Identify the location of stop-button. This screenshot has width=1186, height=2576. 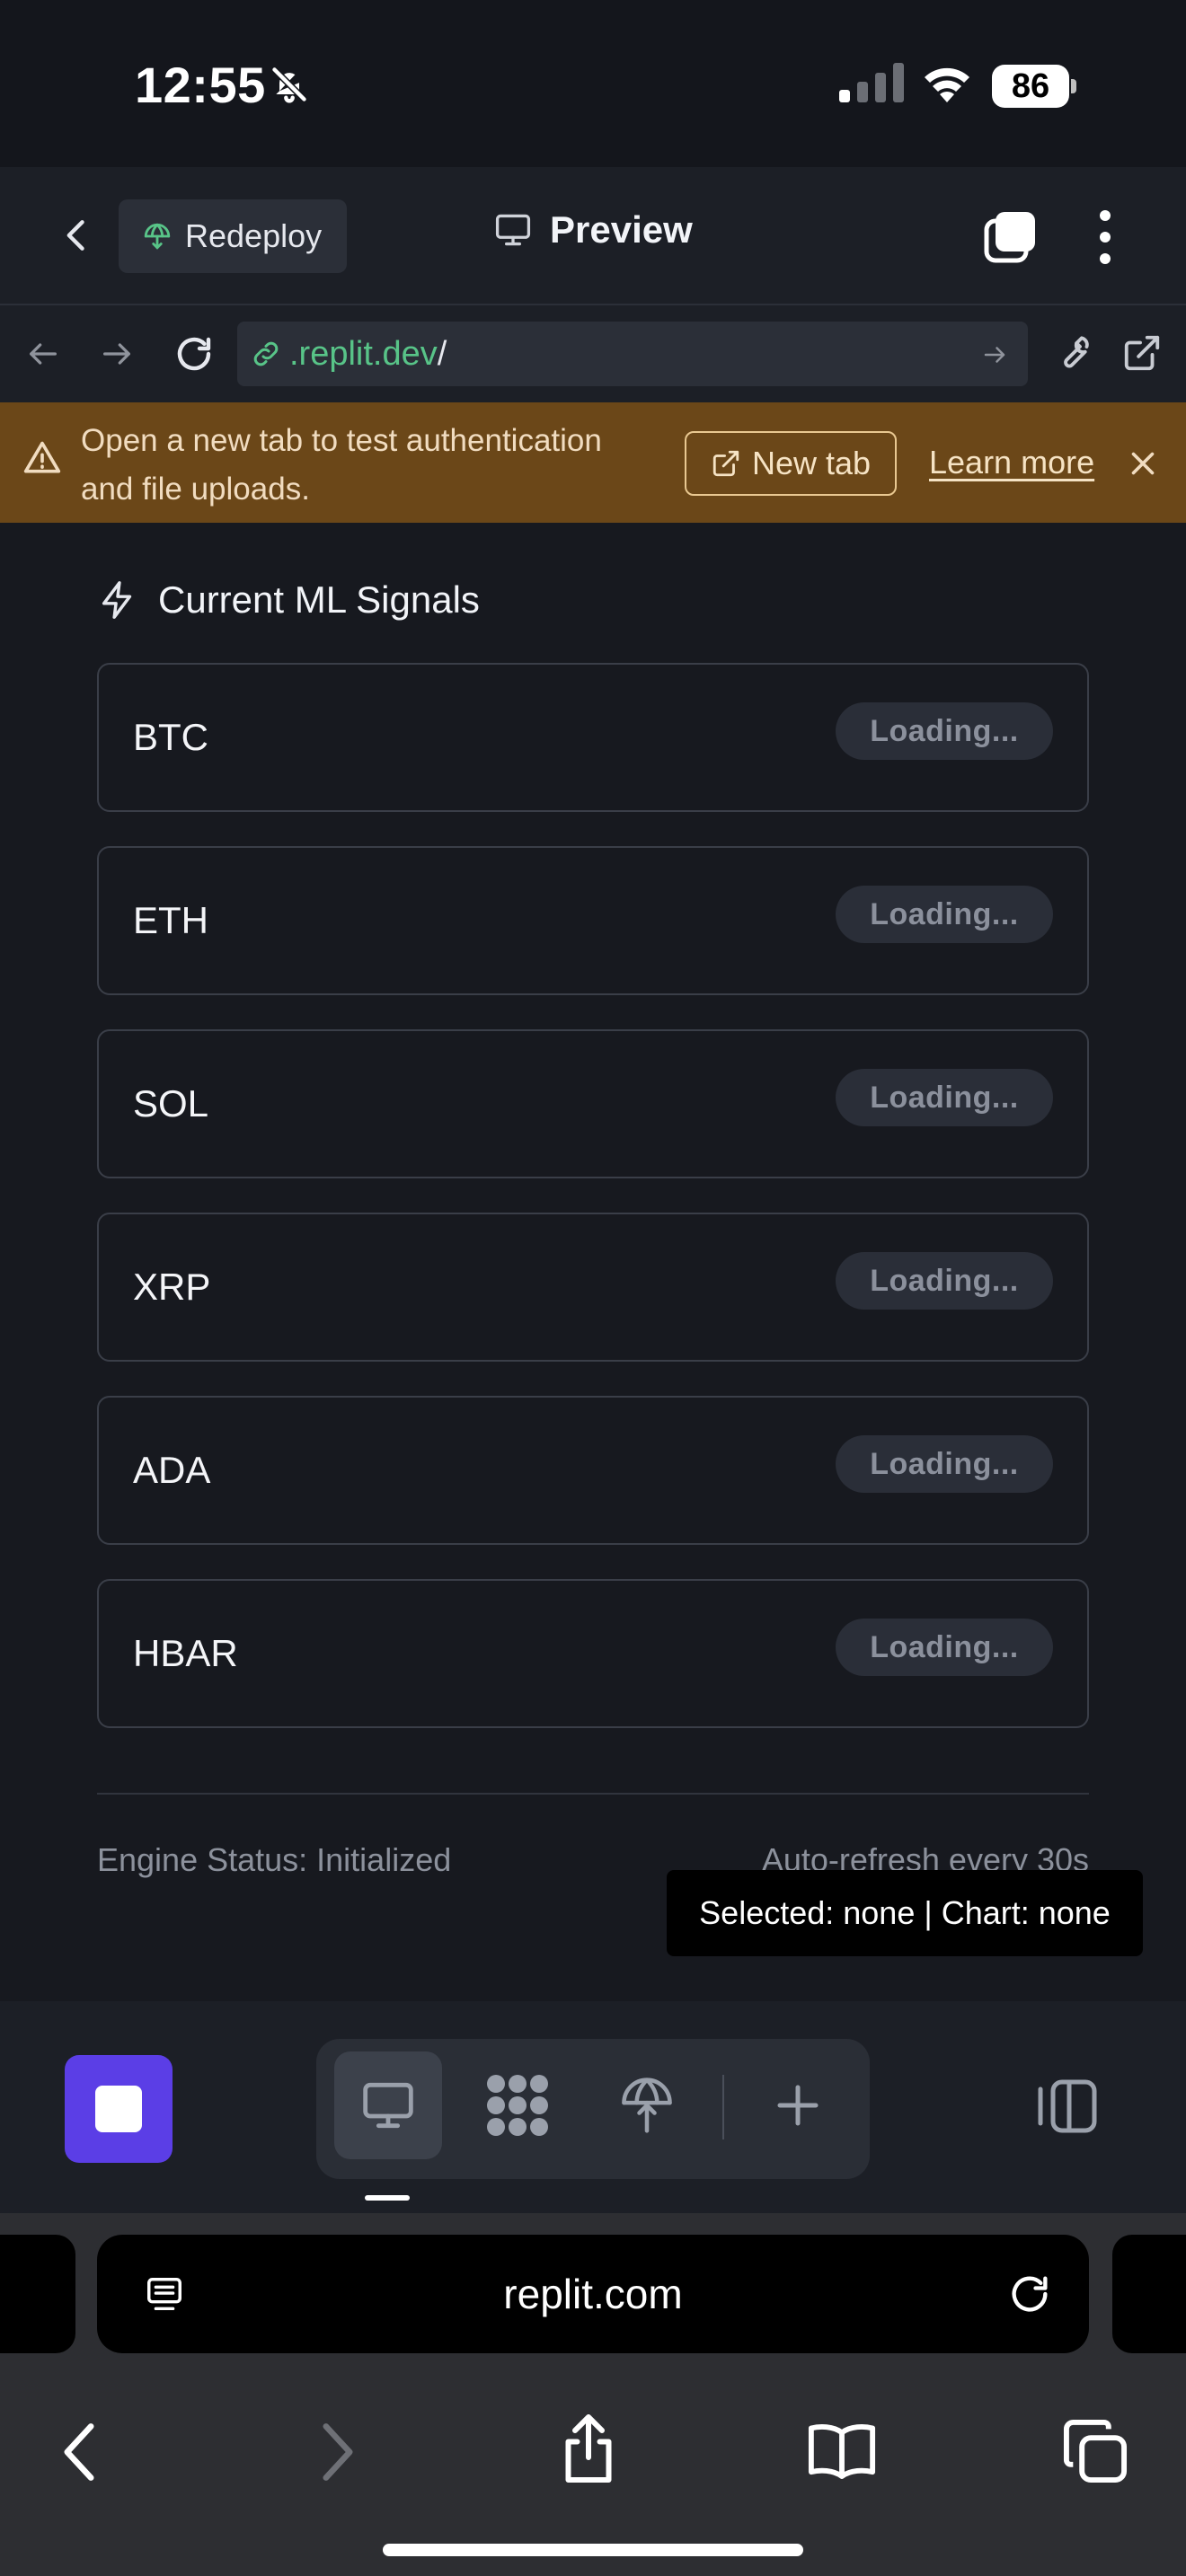
(119, 2109).